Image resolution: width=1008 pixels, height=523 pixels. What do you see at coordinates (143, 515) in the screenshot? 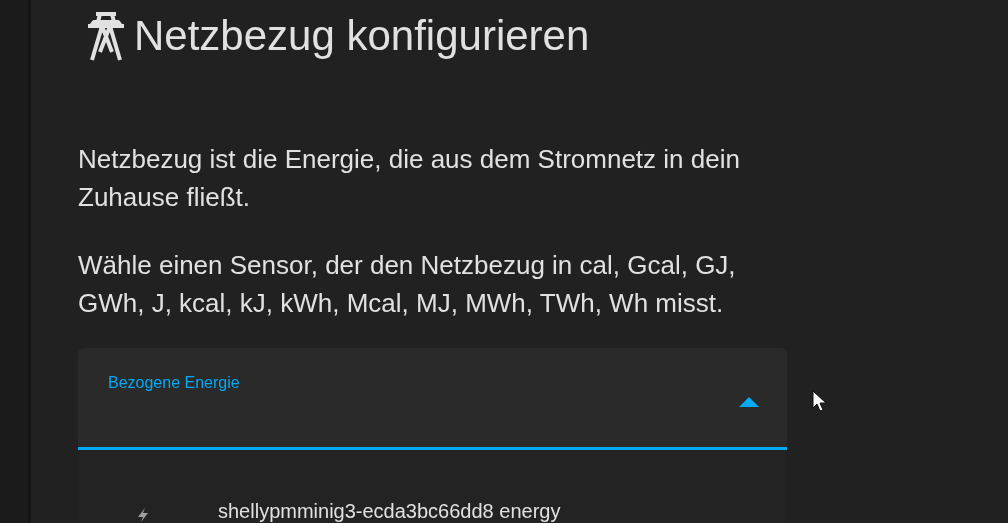
I see `lightning-icon` at bounding box center [143, 515].